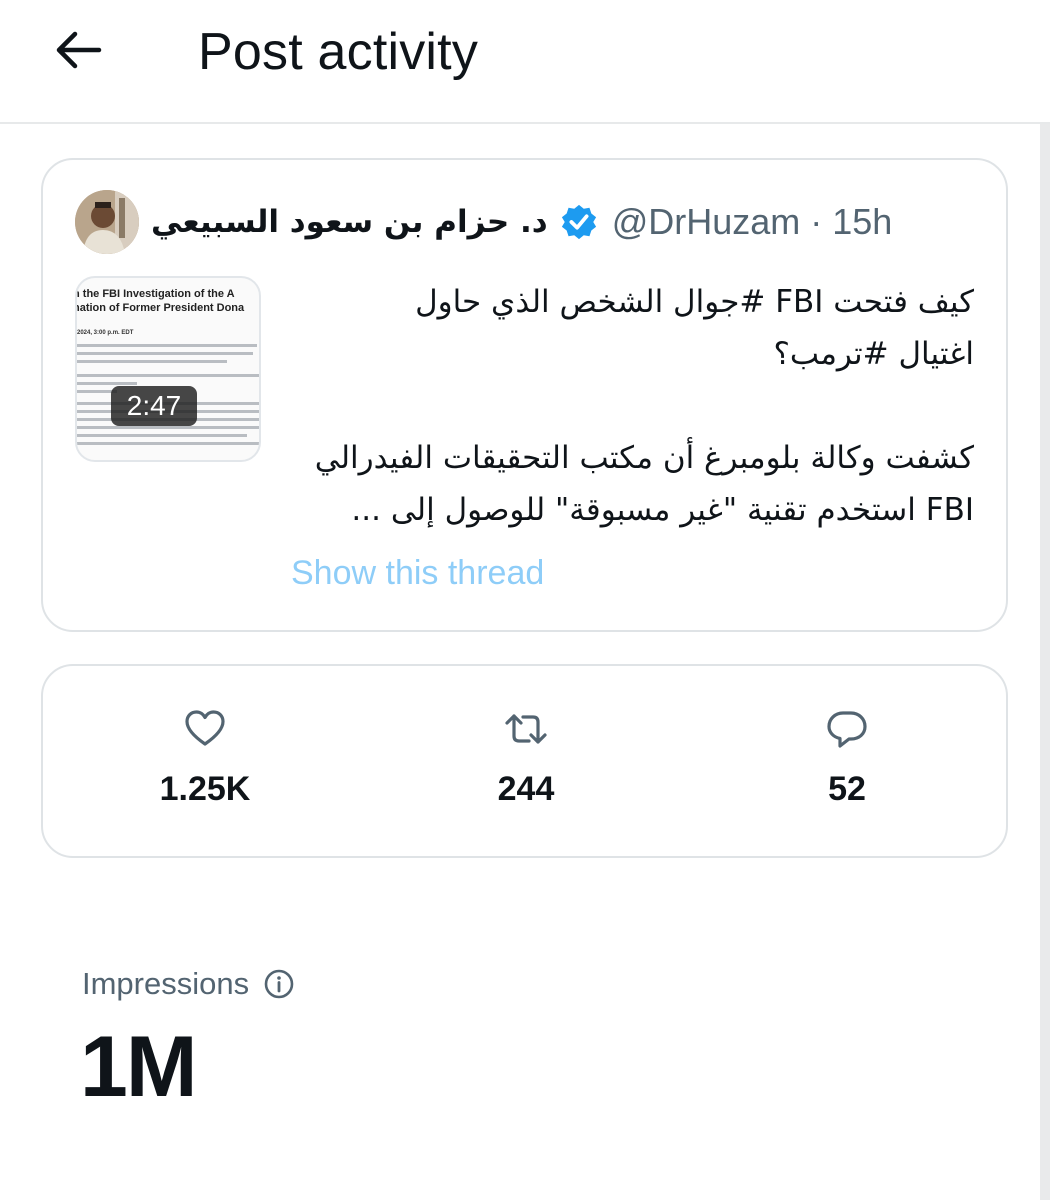  I want to click on reposts-count: 244, so click(526, 789).